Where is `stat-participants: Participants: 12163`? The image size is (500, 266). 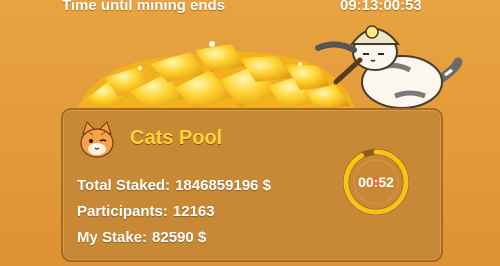
stat-participants: Participants: 12163 is located at coordinates (146, 211).